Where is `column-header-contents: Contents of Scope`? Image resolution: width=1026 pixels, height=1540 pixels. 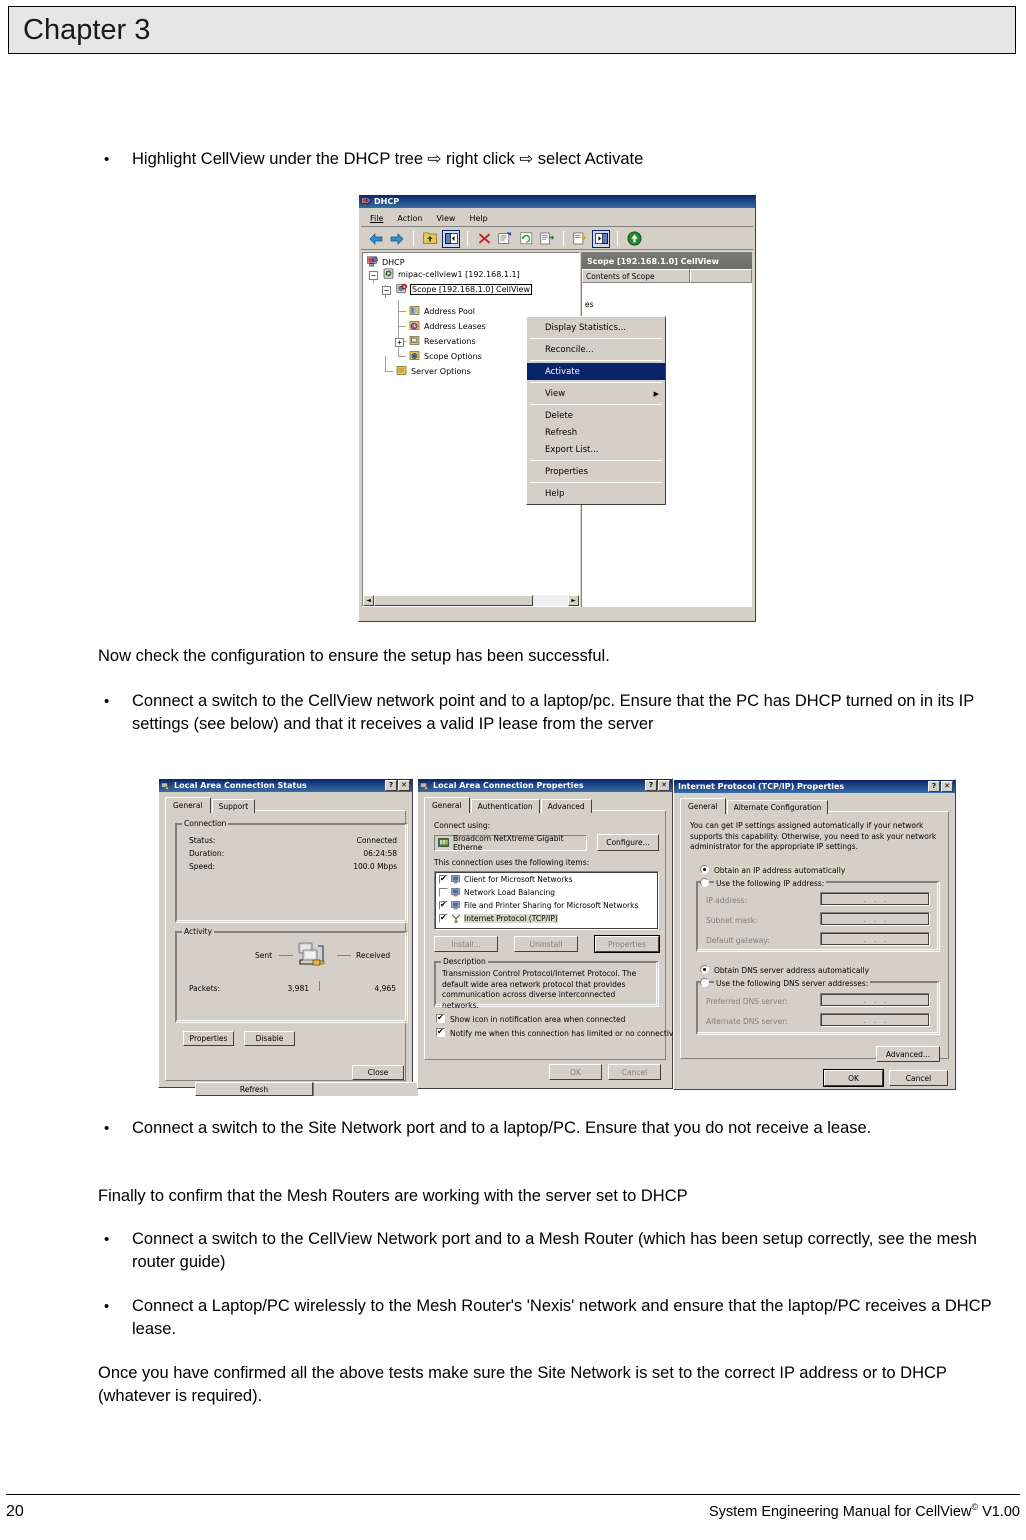 column-header-contents: Contents of Scope is located at coordinates (636, 276).